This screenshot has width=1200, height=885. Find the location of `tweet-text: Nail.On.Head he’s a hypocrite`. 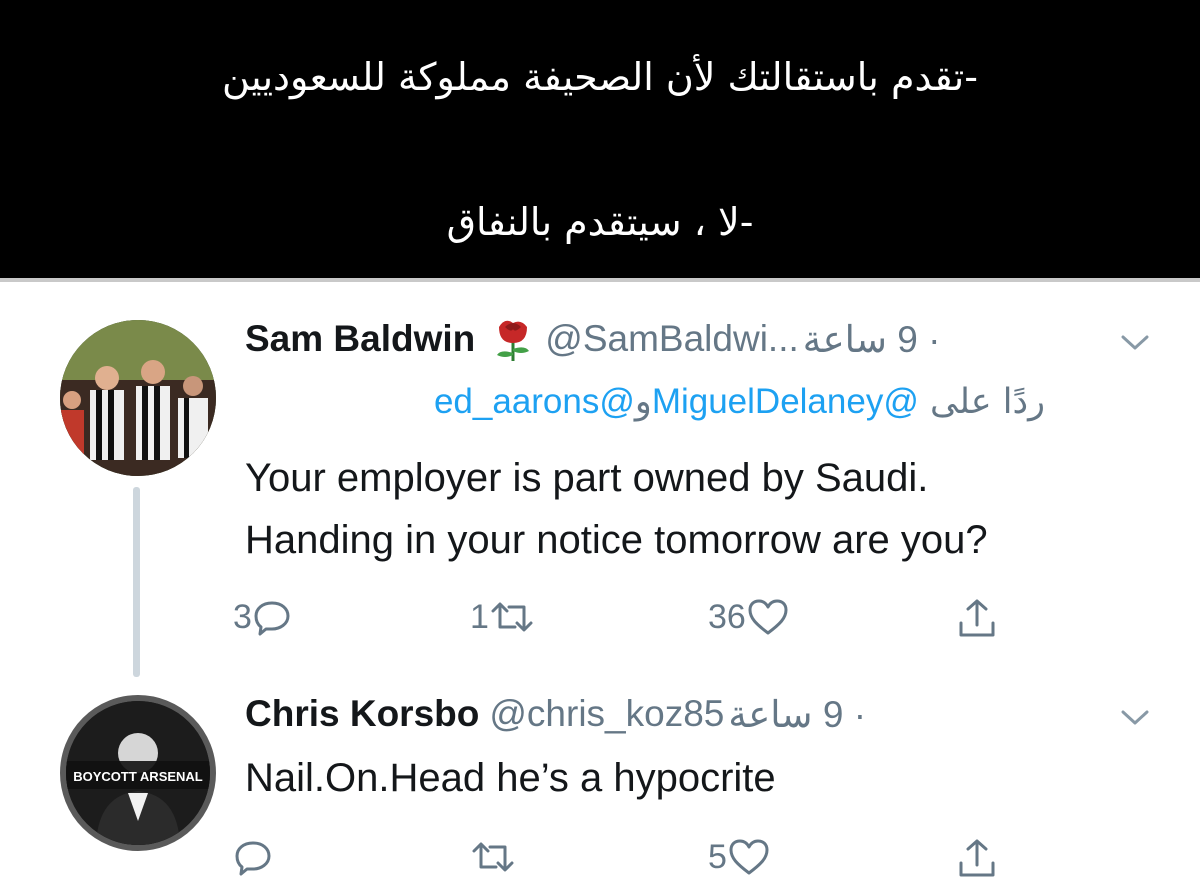

tweet-text: Nail.On.Head he’s a hypocrite is located at coordinates (510, 778).